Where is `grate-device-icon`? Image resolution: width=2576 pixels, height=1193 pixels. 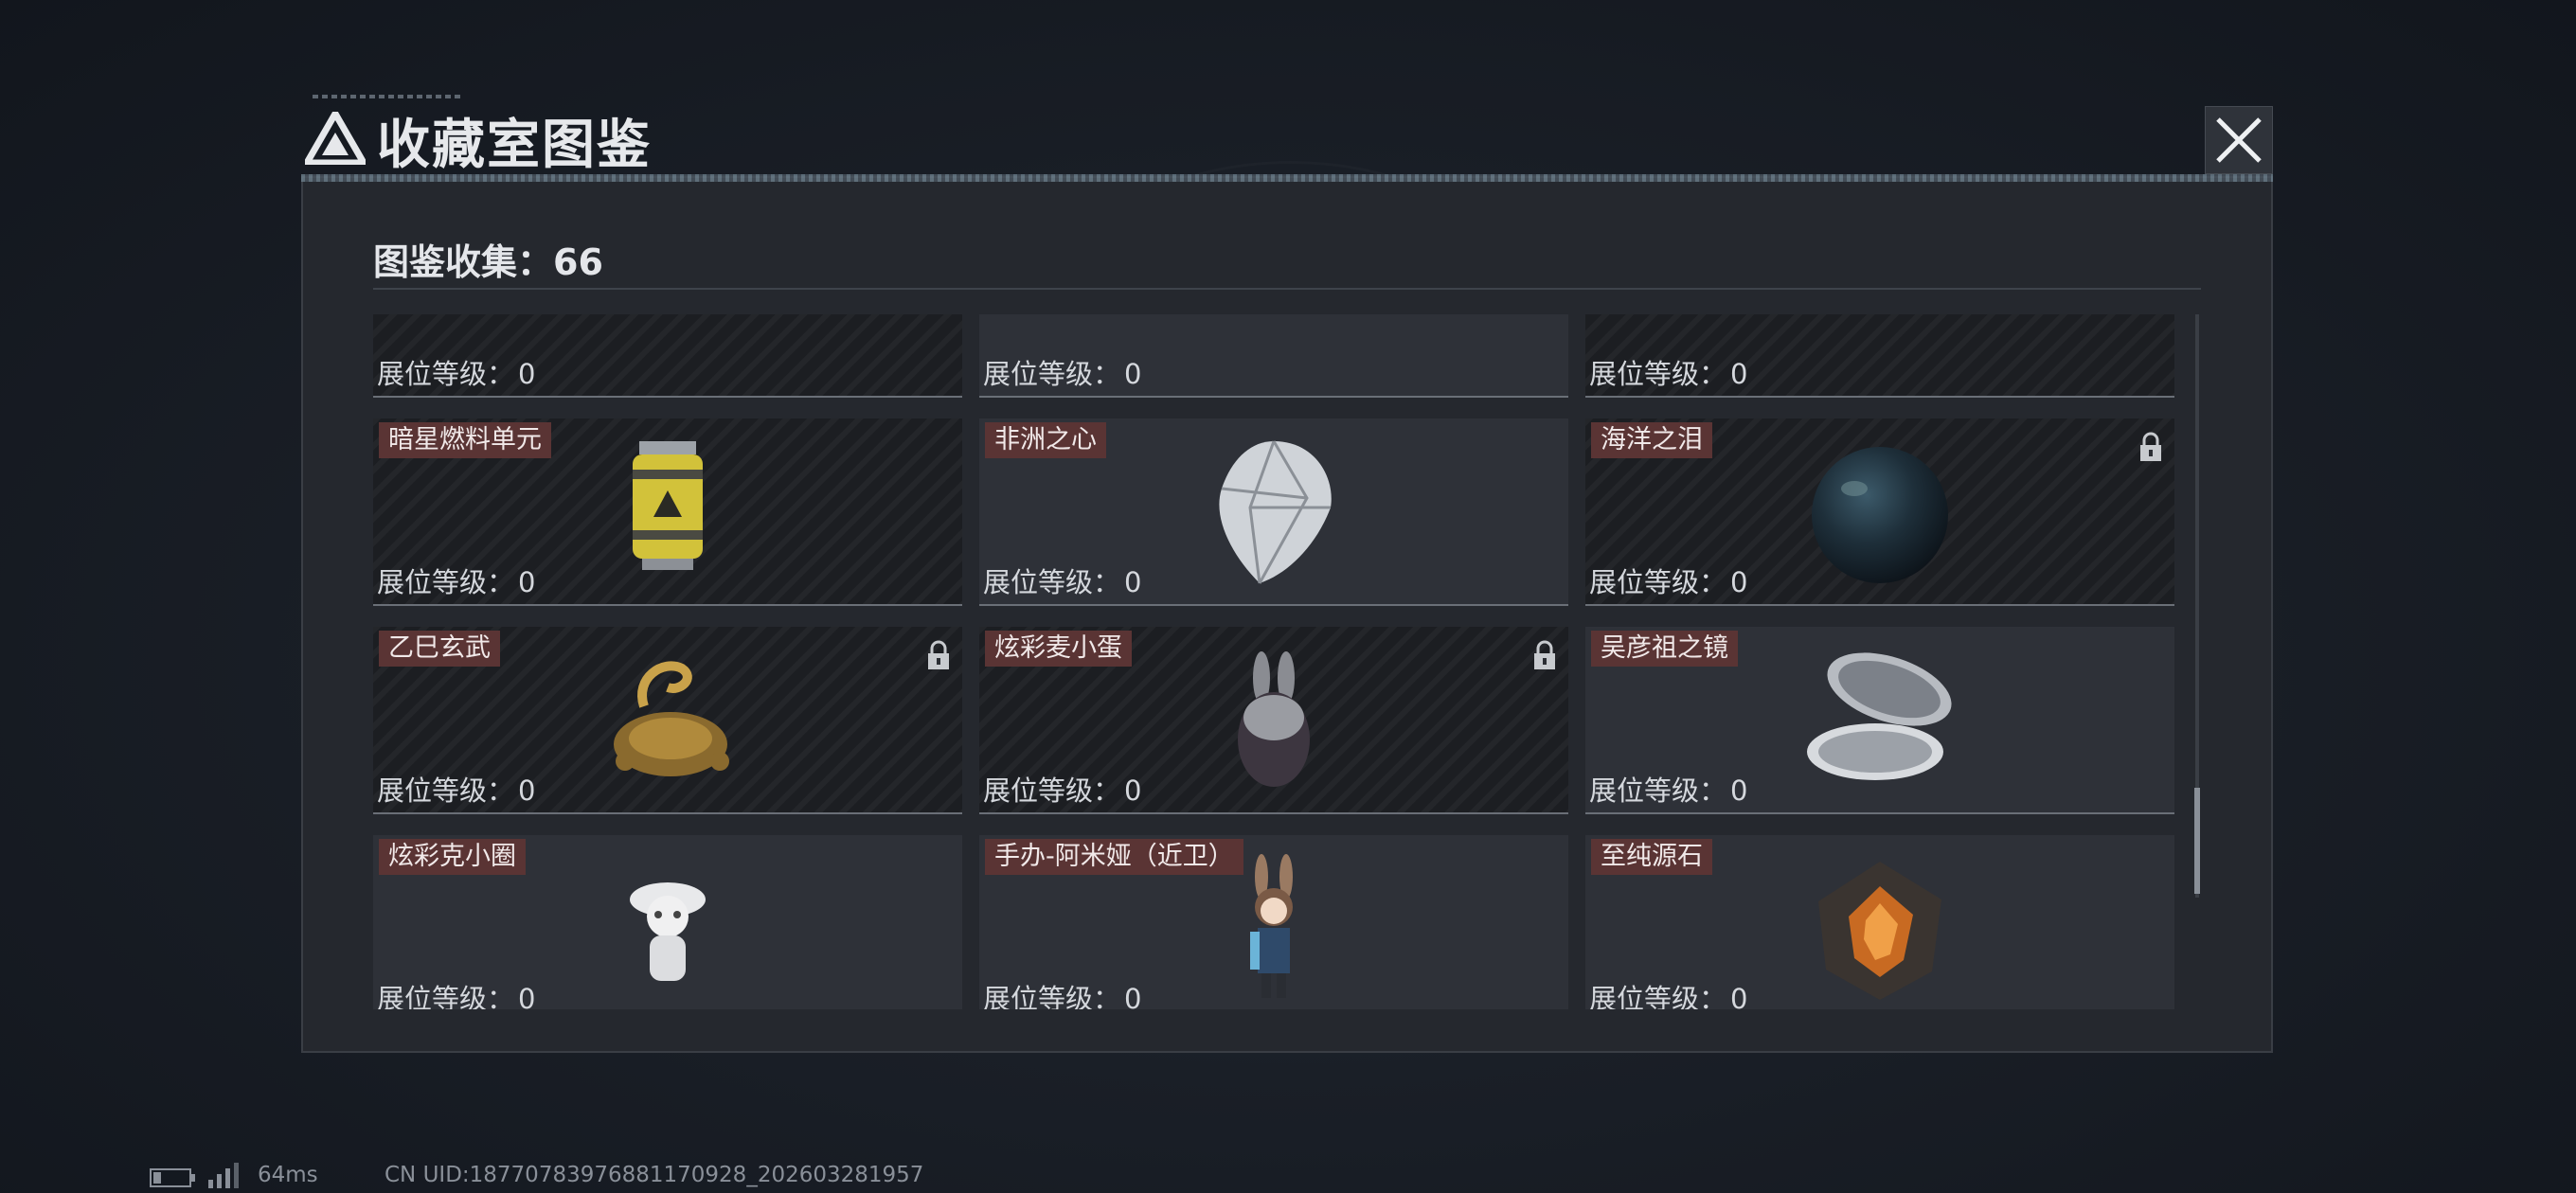
grate-device-icon is located at coordinates (667, 349).